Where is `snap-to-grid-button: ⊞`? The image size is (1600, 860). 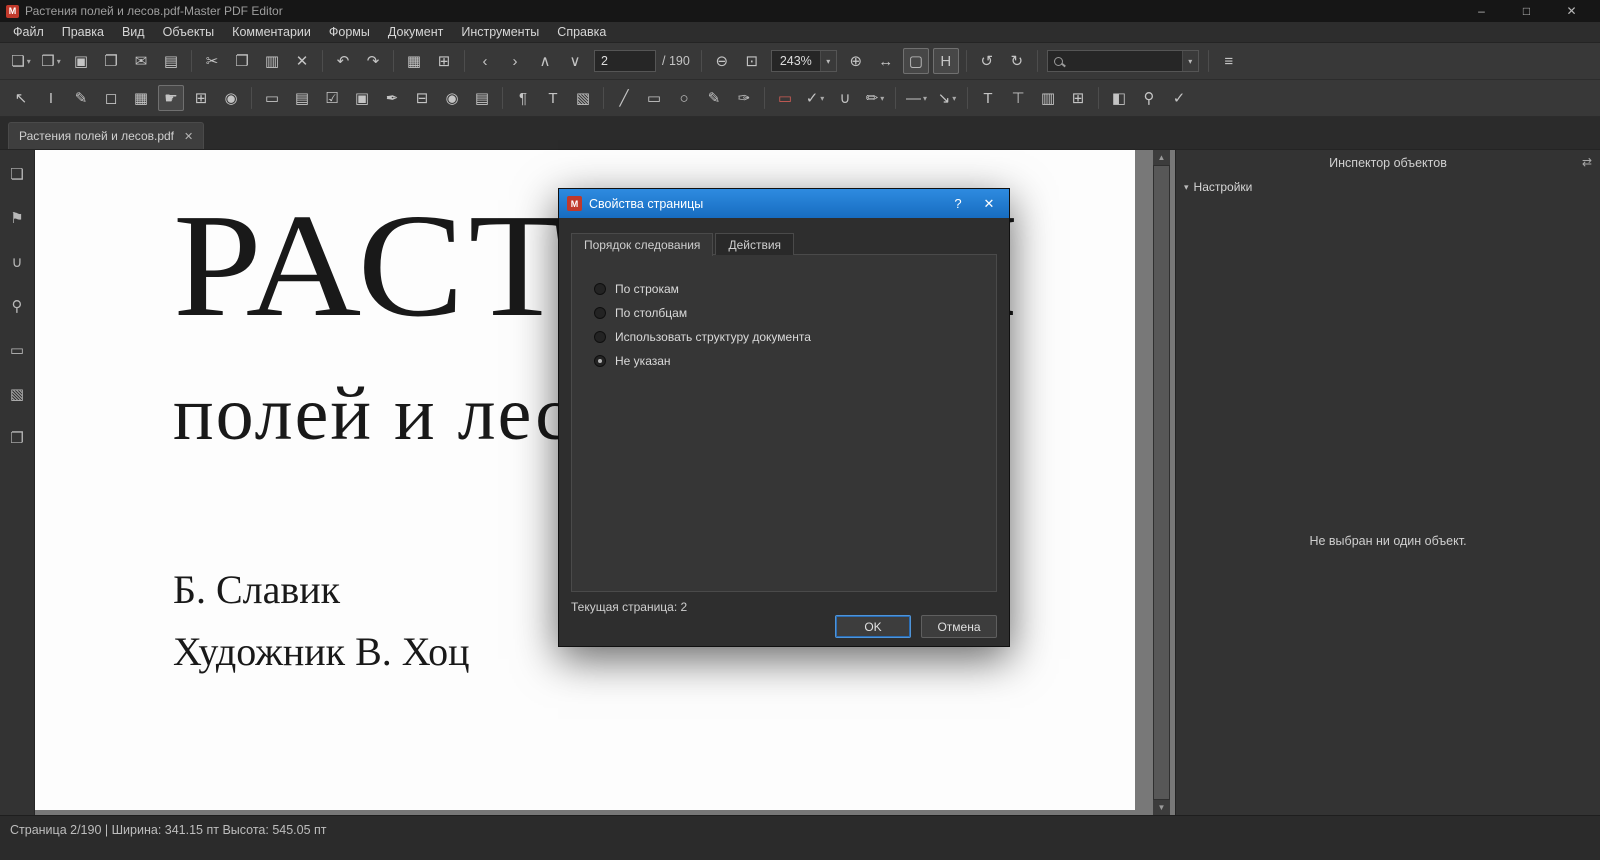 snap-to-grid-button: ⊞ is located at coordinates (444, 61).